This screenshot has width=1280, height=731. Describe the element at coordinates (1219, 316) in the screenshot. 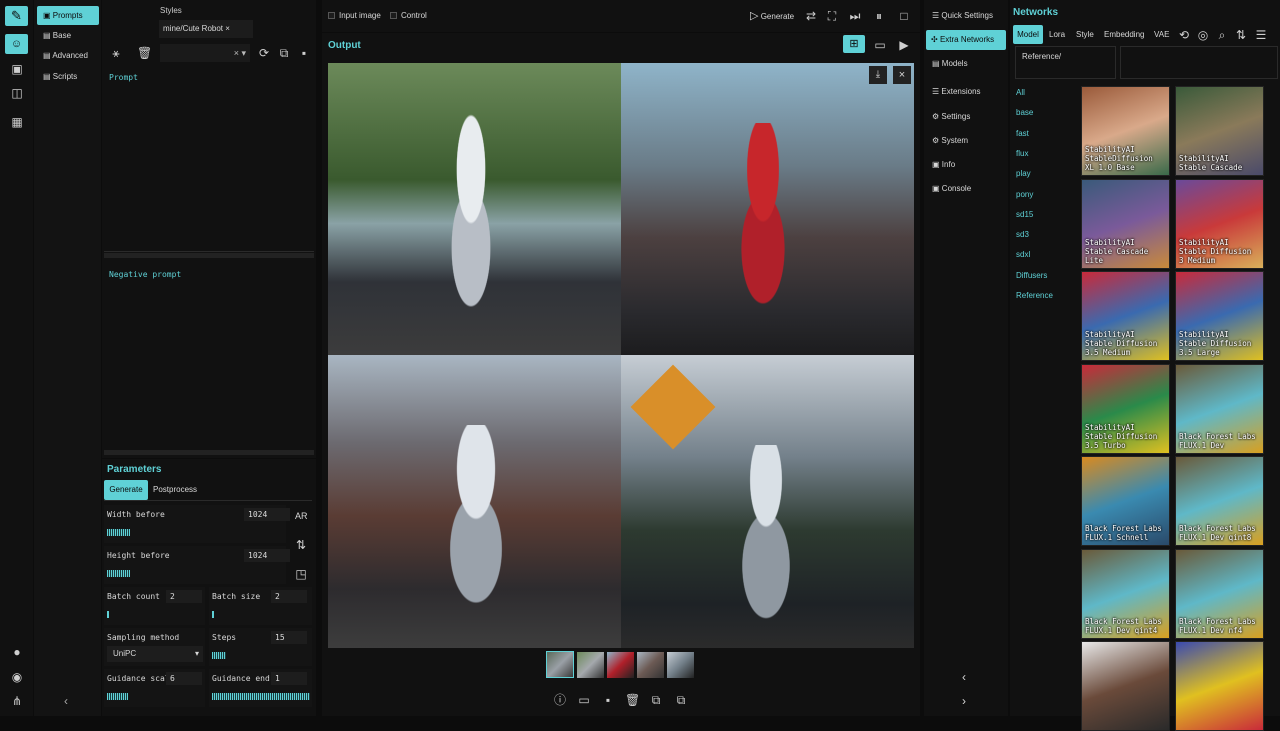

I see `model-card: StabilityAI Stable Diffusion 3.5 Large` at that location.